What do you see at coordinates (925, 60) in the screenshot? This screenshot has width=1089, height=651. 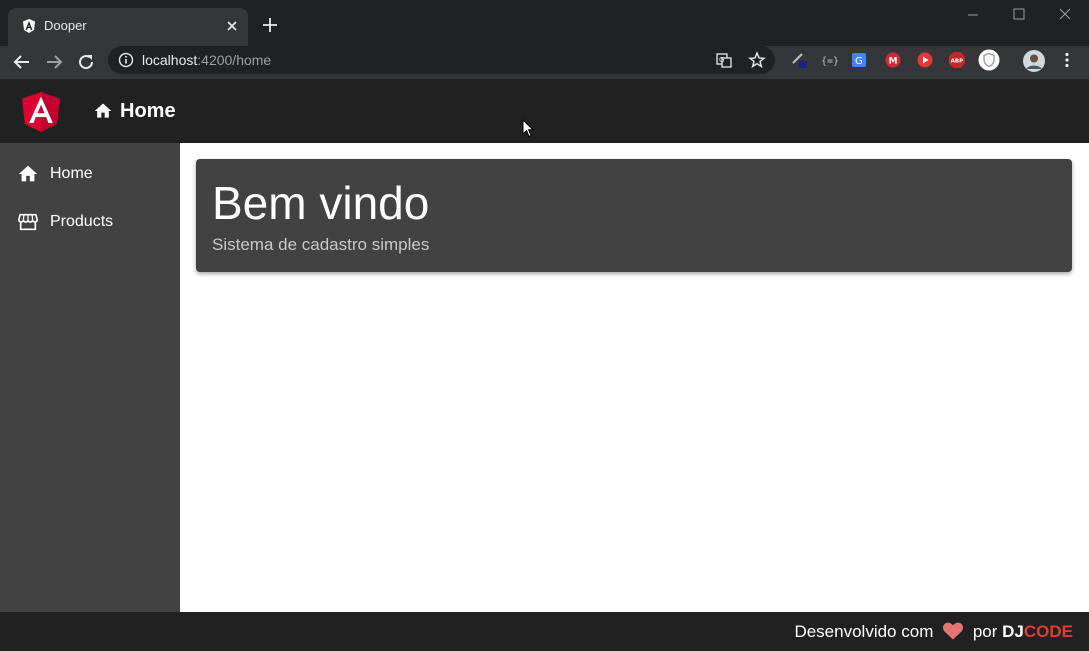 I see `youtube-extension-icon` at bounding box center [925, 60].